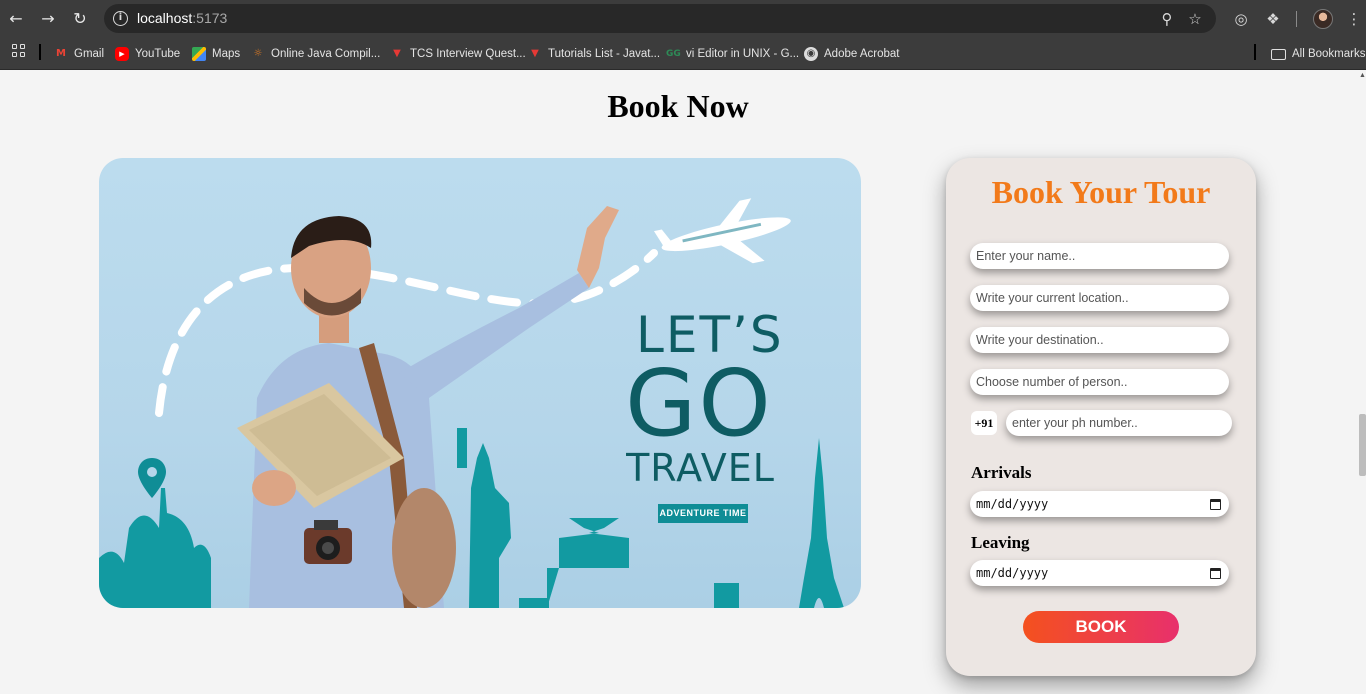 The image size is (1366, 694). I want to click on bookmark-label: Maps, so click(226, 54).